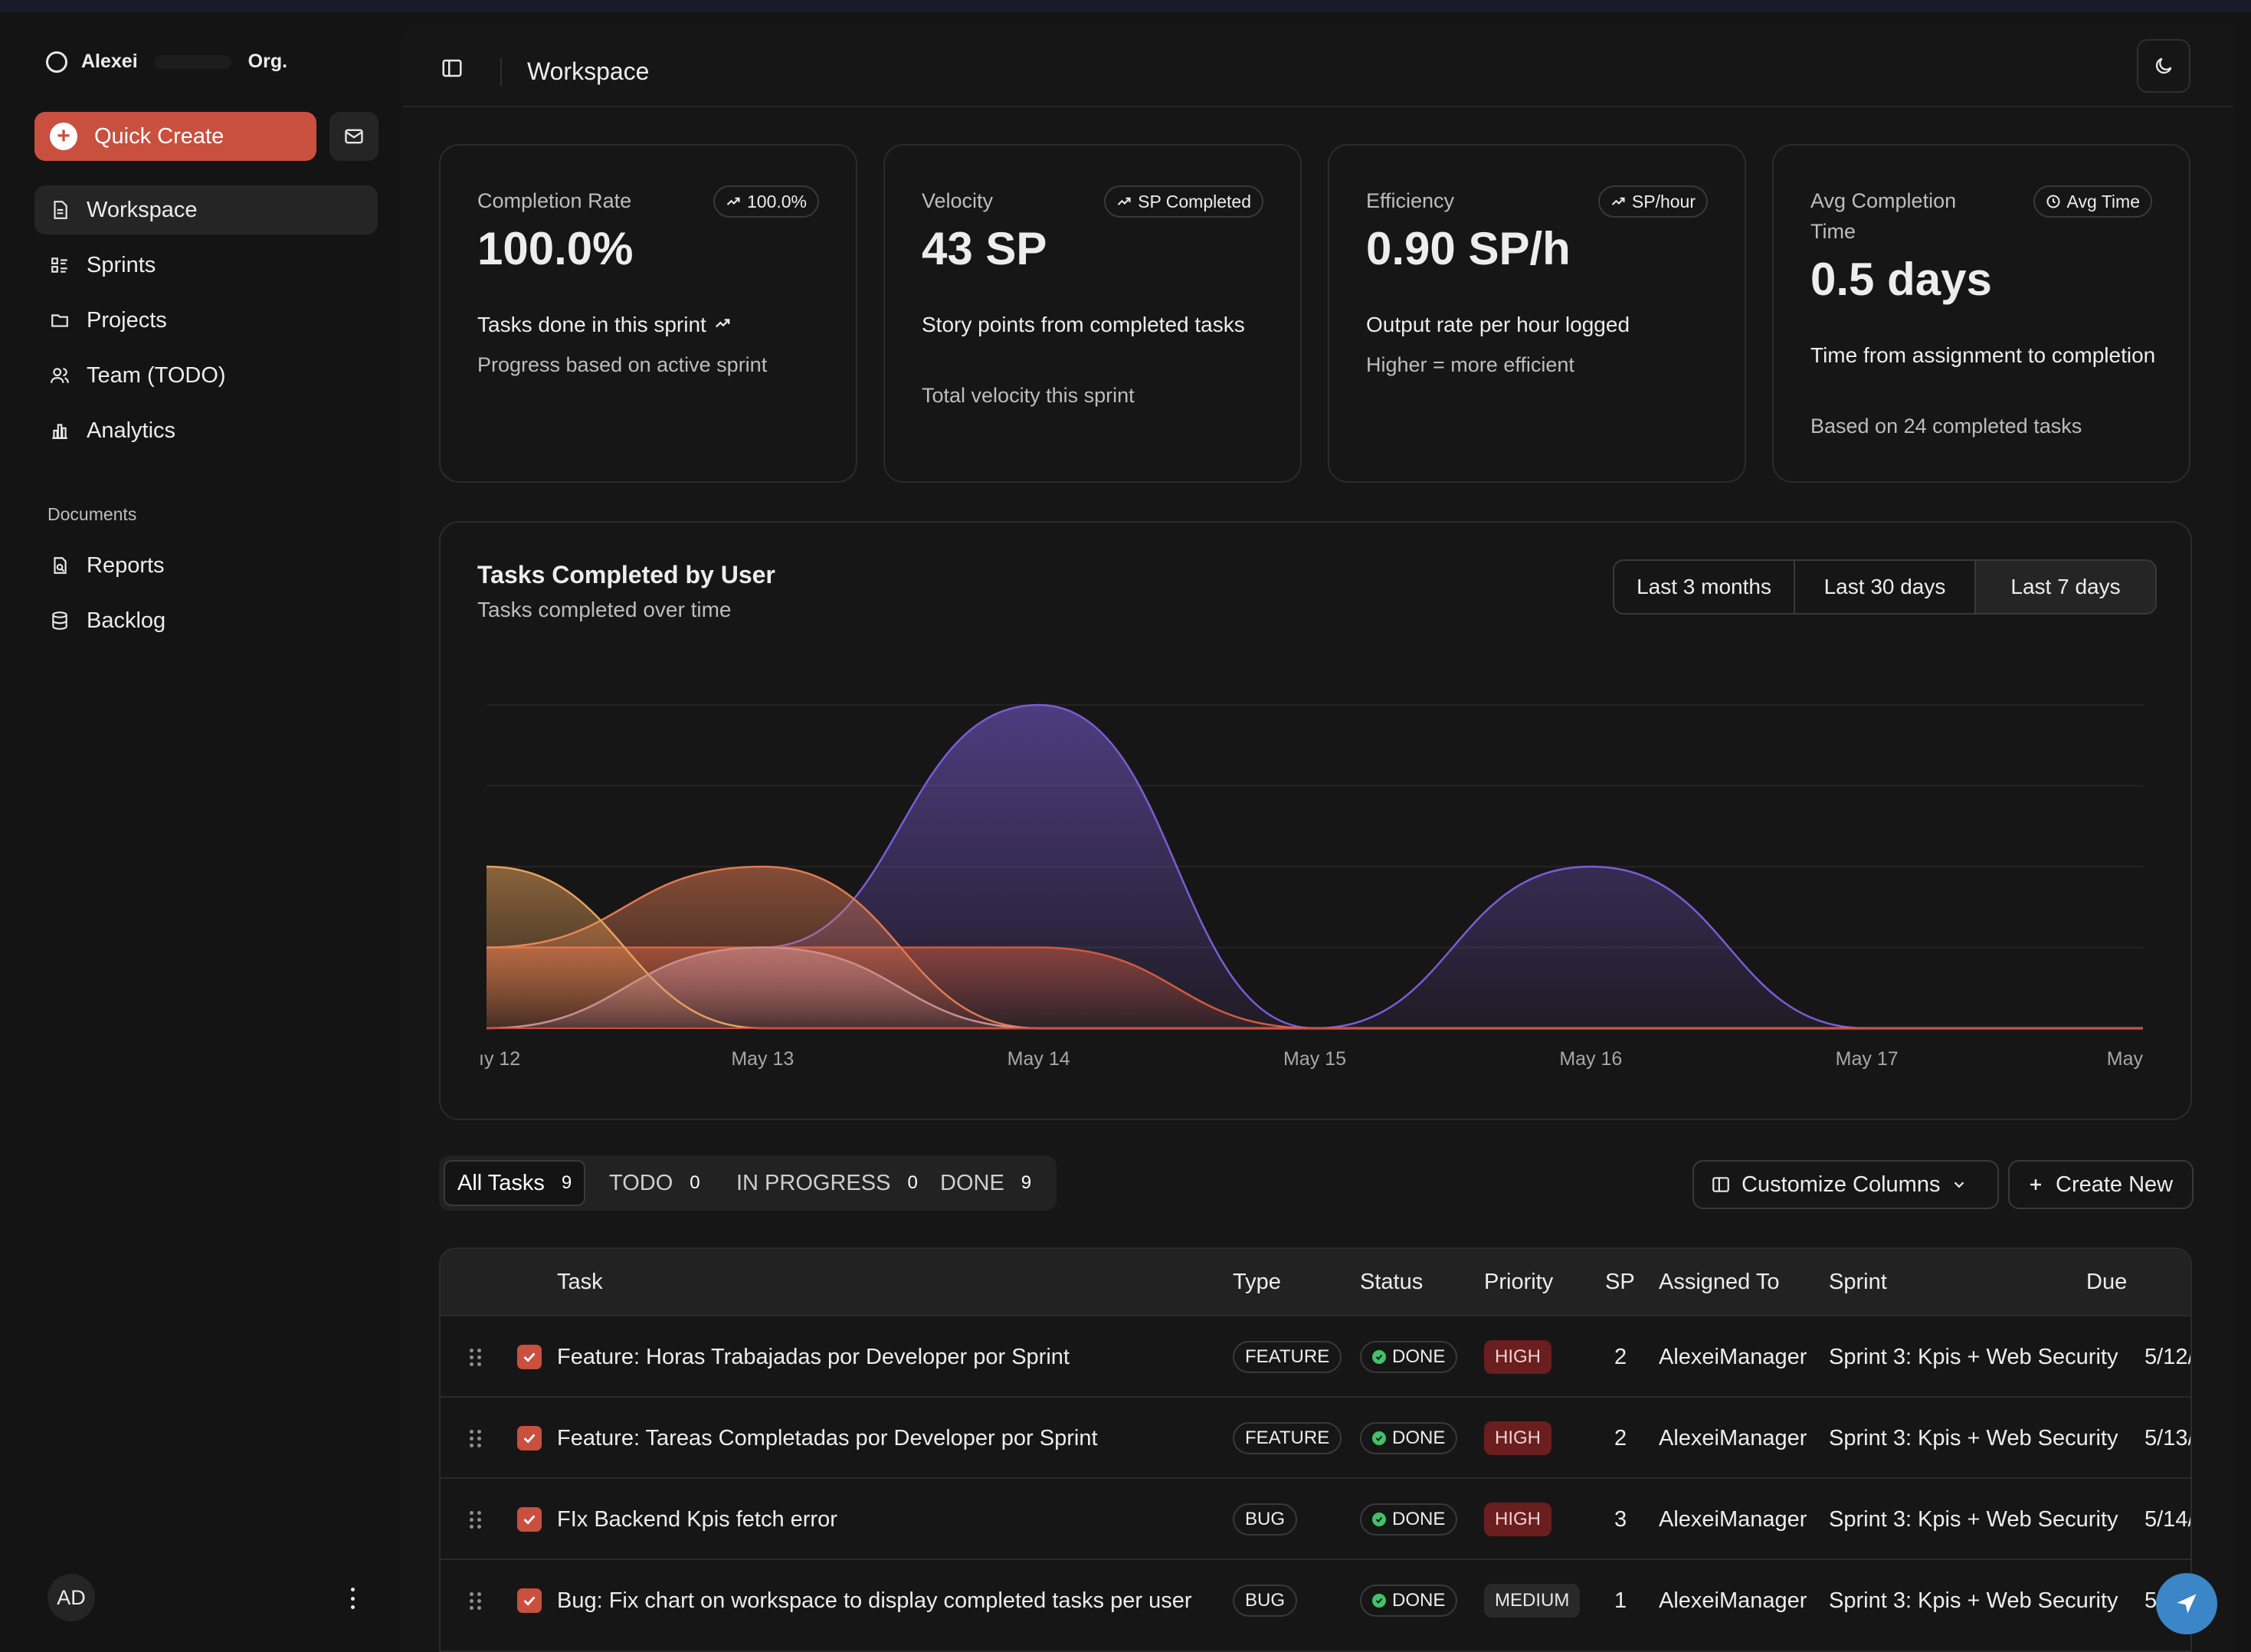 The width and height of the screenshot is (2251, 1652). Describe the element at coordinates (1518, 1282) in the screenshot. I see `column-header: Priority` at that location.